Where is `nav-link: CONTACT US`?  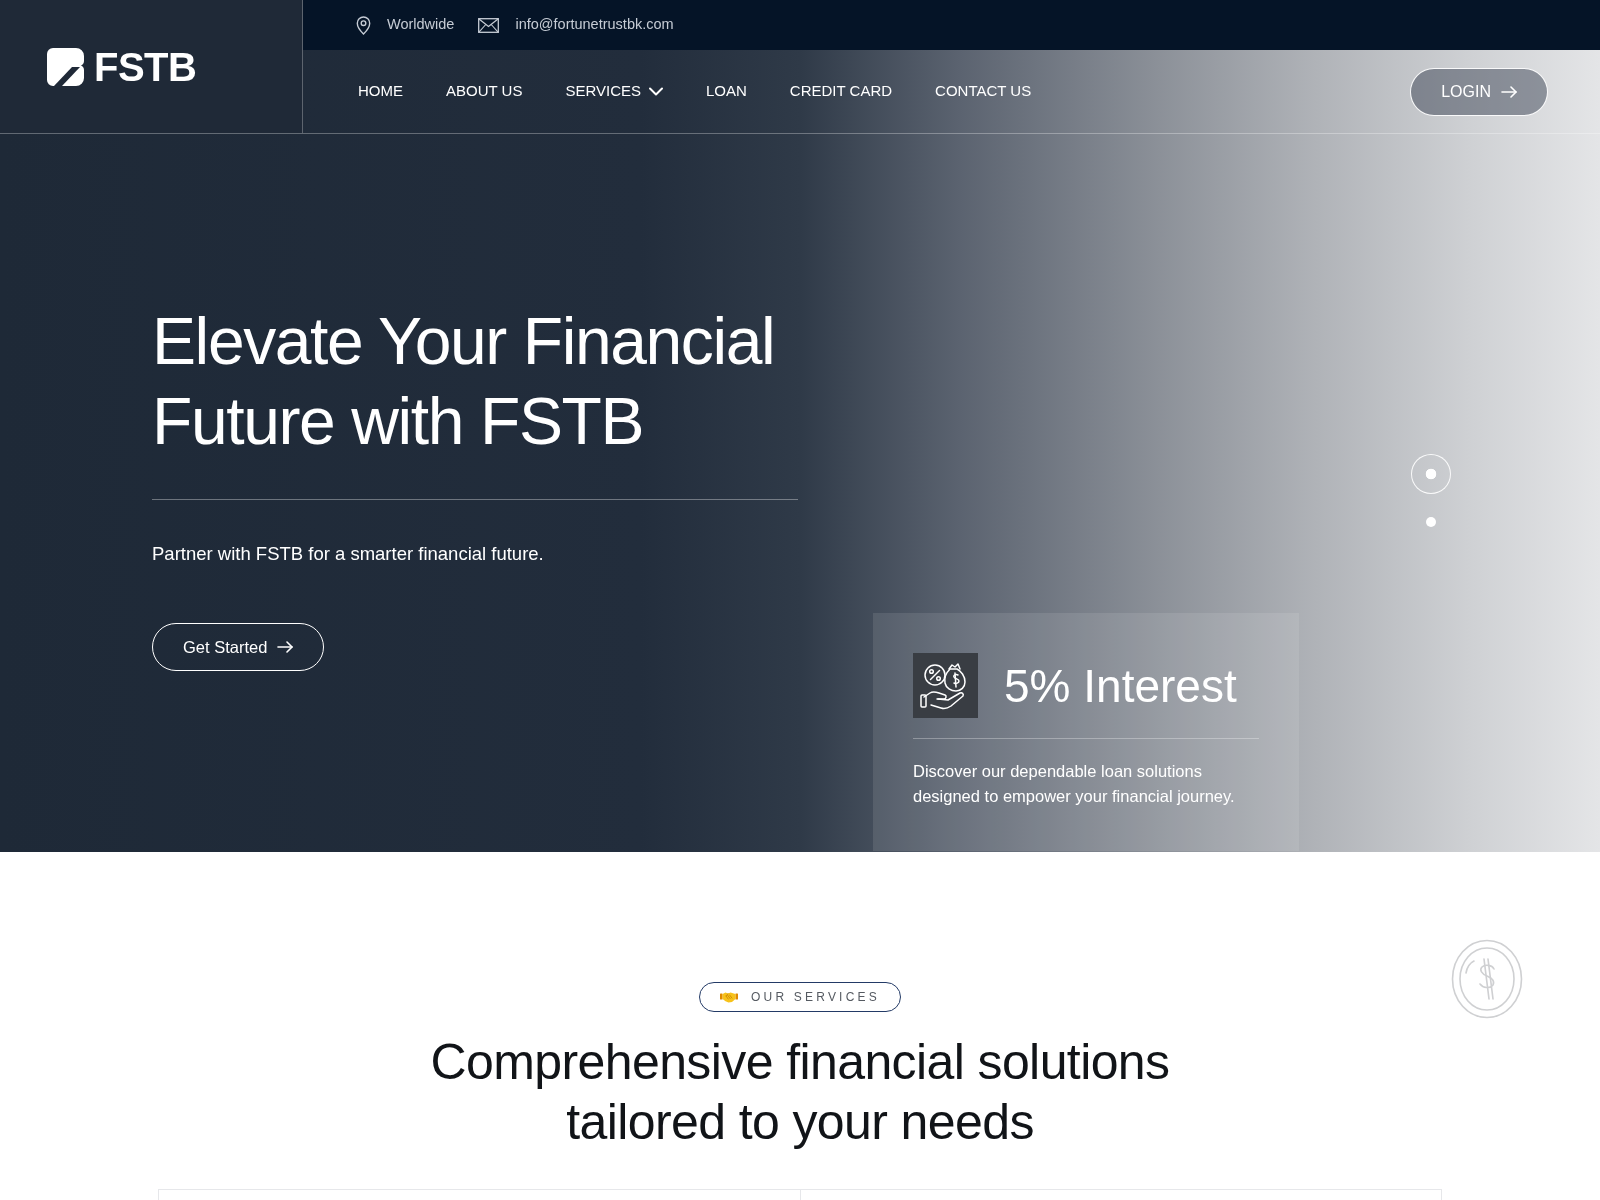 nav-link: CONTACT US is located at coordinates (983, 91).